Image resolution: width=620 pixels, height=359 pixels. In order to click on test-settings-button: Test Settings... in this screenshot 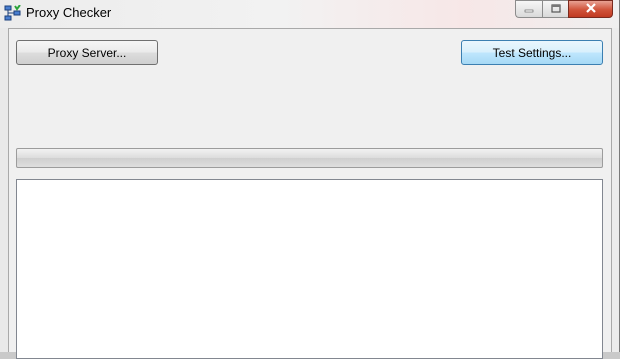, I will do `click(532, 52)`.